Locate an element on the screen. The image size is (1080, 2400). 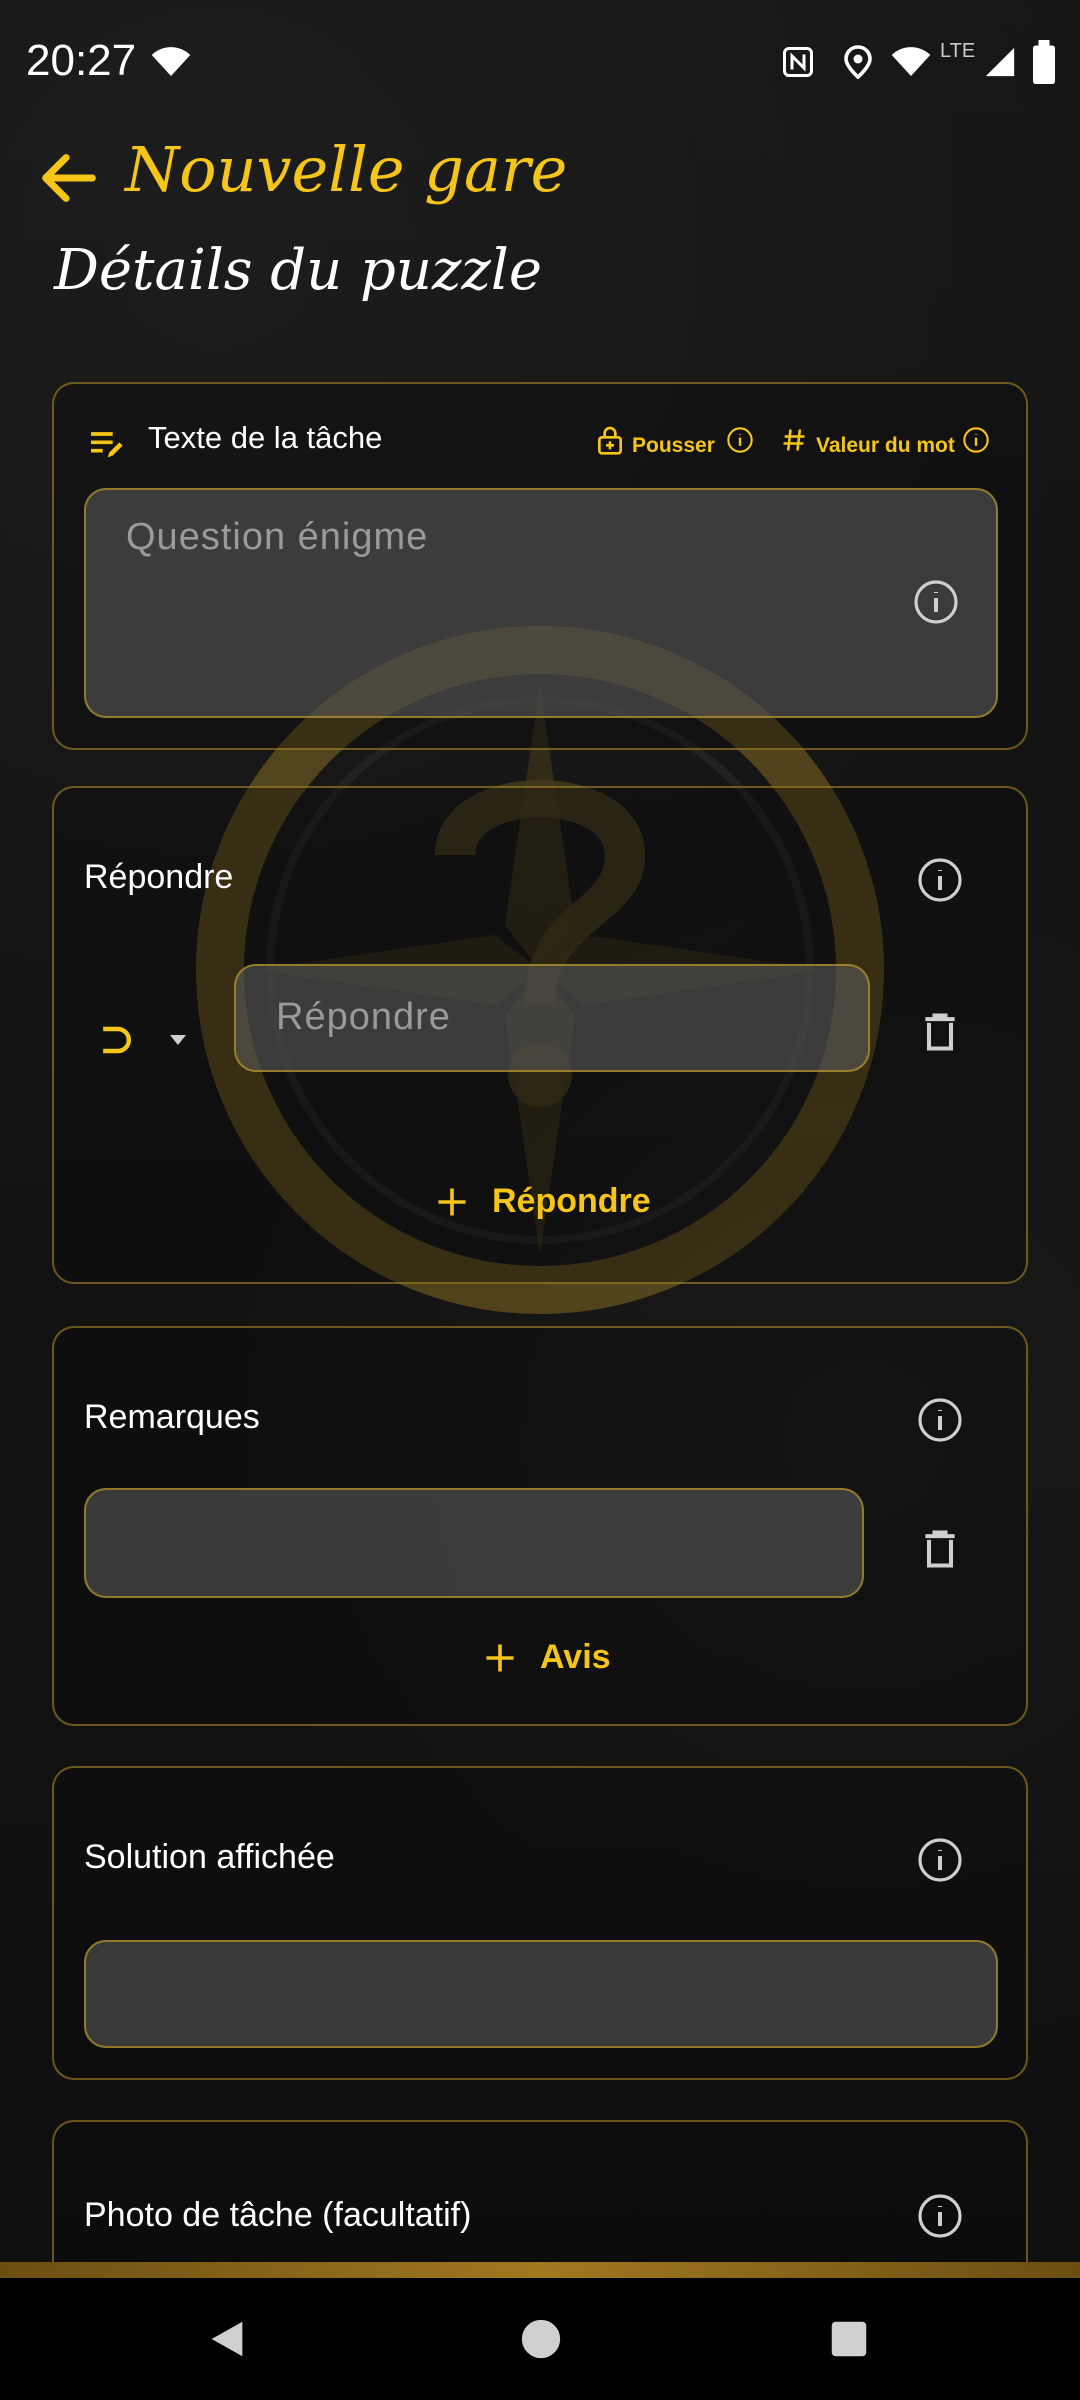
hash-icon is located at coordinates (794, 440).